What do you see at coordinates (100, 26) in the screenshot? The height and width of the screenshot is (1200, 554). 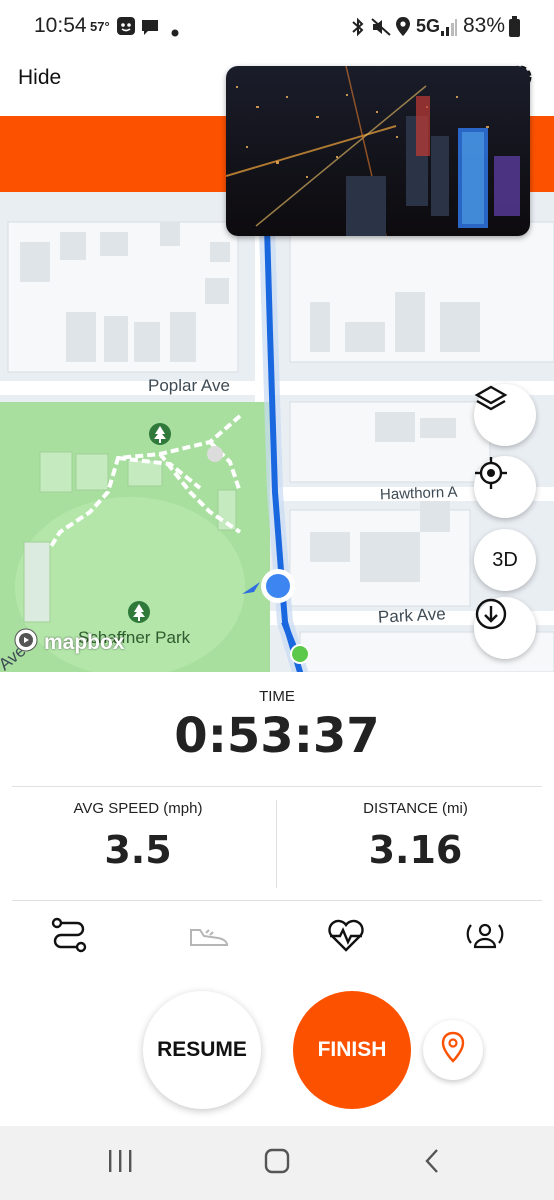 I see `status-temperature: 57°` at bounding box center [100, 26].